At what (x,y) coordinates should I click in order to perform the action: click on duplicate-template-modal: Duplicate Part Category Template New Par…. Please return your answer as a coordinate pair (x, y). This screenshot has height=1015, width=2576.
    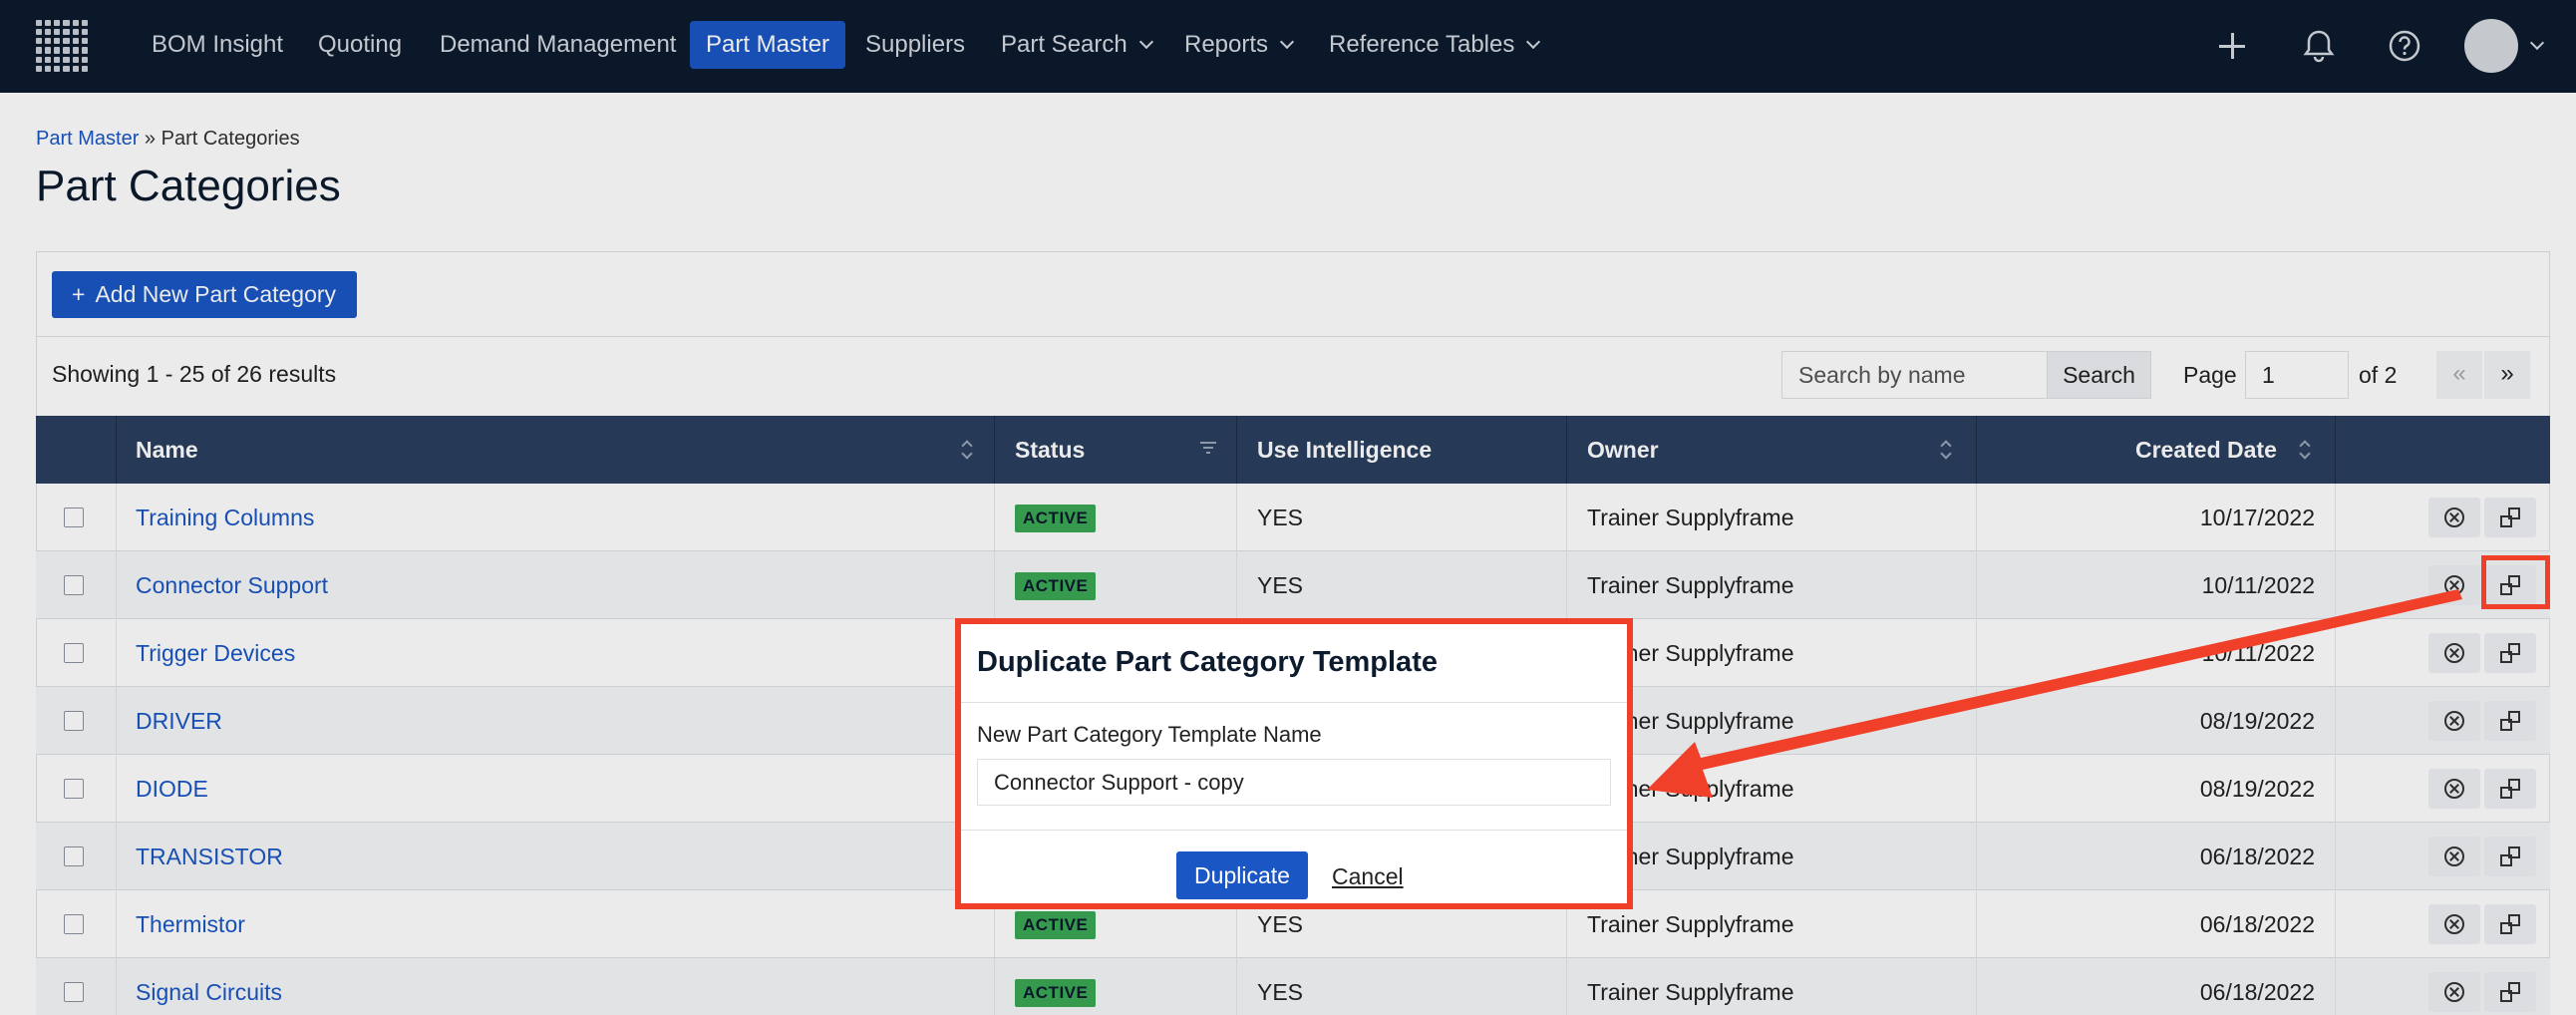
    Looking at the image, I should click on (1294, 763).